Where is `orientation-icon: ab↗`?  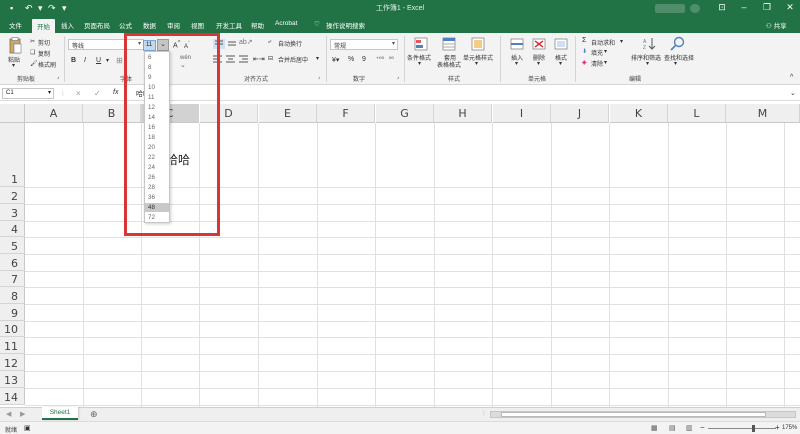
orientation-icon: ab↗ is located at coordinates (246, 42).